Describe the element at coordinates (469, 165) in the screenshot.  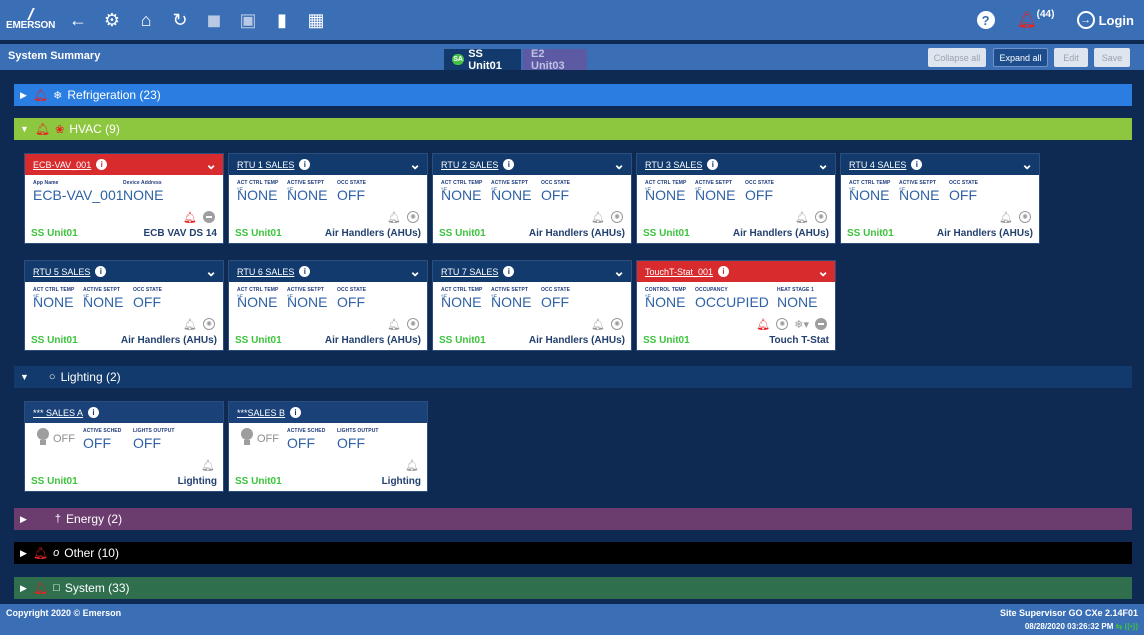
I see `device-name-link: RTU 2 SALES` at that location.